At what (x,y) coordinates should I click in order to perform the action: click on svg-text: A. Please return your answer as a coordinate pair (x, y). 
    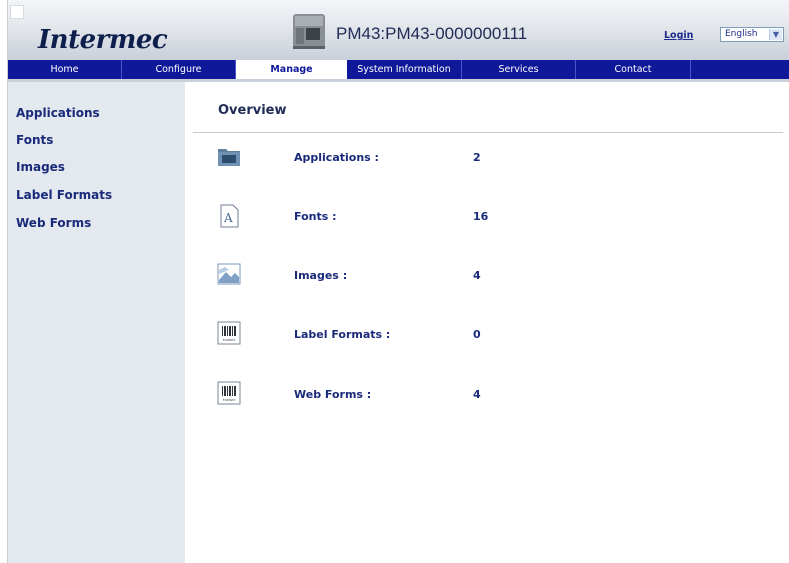
    Looking at the image, I should click on (228, 218).